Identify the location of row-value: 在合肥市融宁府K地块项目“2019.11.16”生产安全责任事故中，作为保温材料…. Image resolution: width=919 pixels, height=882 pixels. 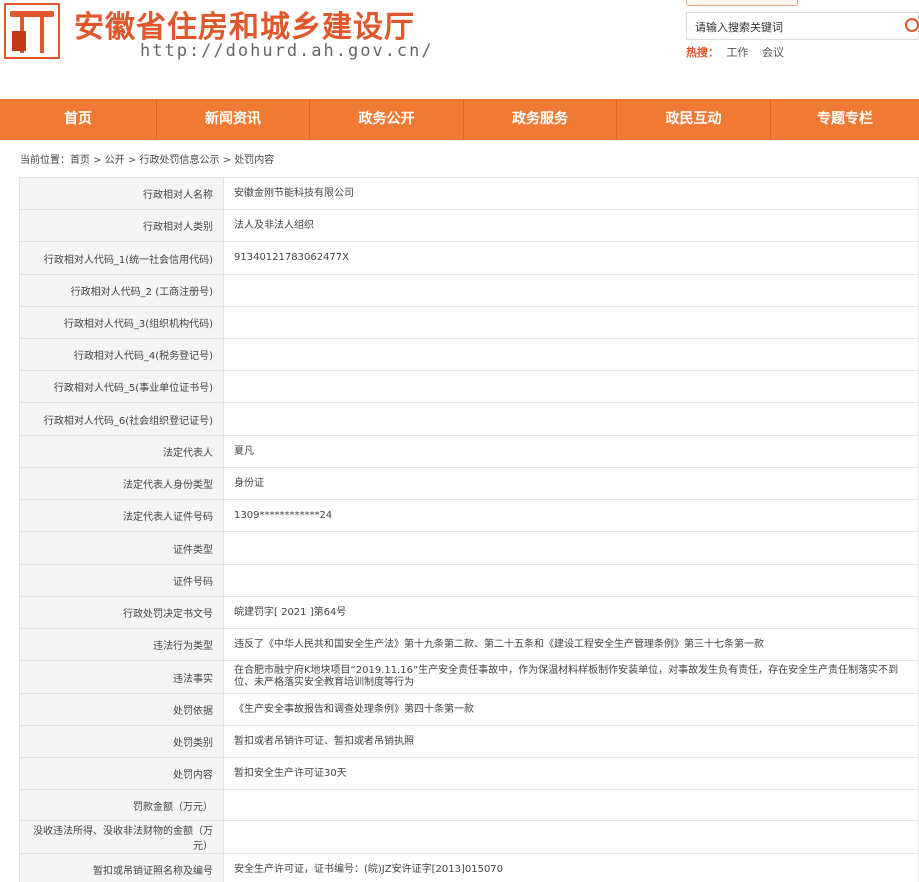
(571, 677).